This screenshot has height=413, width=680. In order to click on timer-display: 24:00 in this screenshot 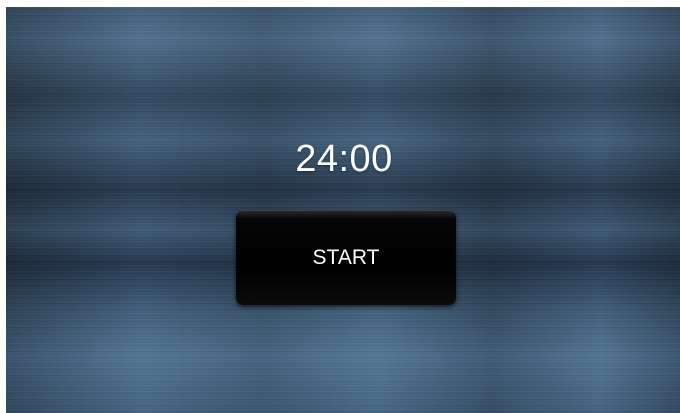, I will do `click(344, 159)`.